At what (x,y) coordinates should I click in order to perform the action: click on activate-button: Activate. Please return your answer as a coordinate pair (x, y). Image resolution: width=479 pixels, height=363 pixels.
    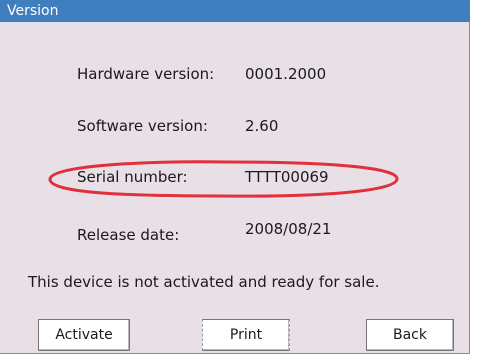
    Looking at the image, I should click on (84, 335).